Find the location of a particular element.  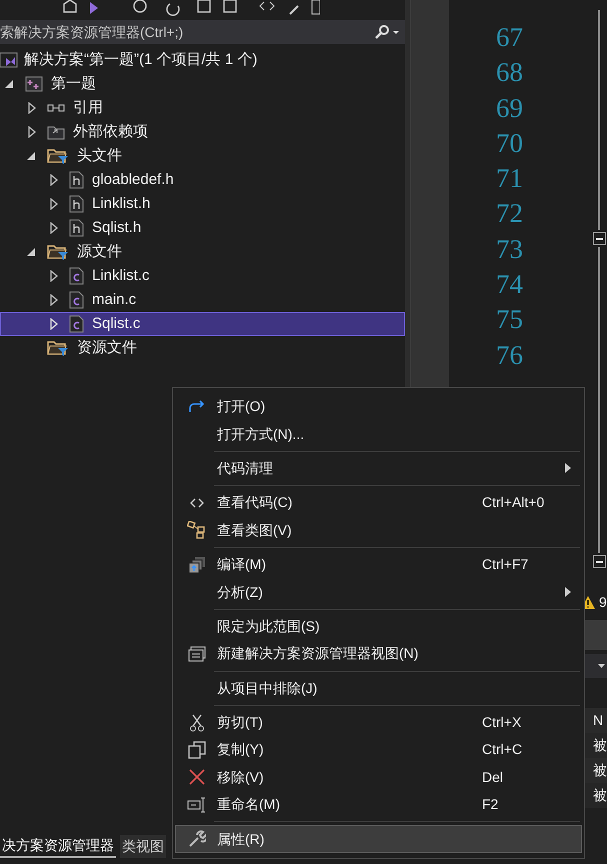

line-number: 70 is located at coordinates (509, 143).